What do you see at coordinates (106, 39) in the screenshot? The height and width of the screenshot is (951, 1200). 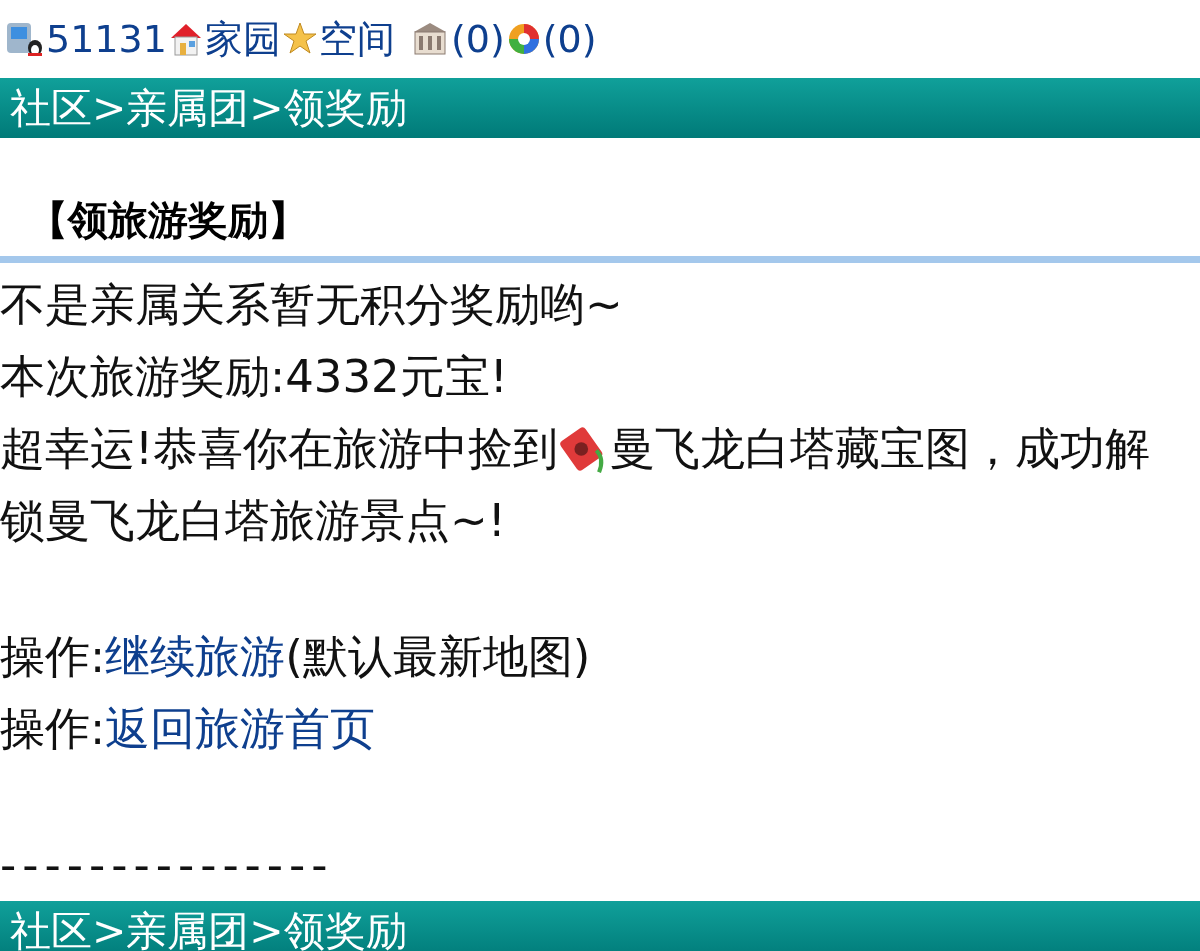 I see `user-id-link: 51131` at bounding box center [106, 39].